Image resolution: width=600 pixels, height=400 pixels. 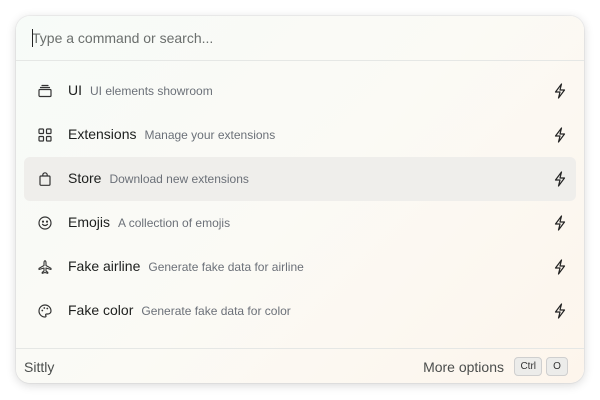 What do you see at coordinates (39, 367) in the screenshot?
I see `app-name: Sittly` at bounding box center [39, 367].